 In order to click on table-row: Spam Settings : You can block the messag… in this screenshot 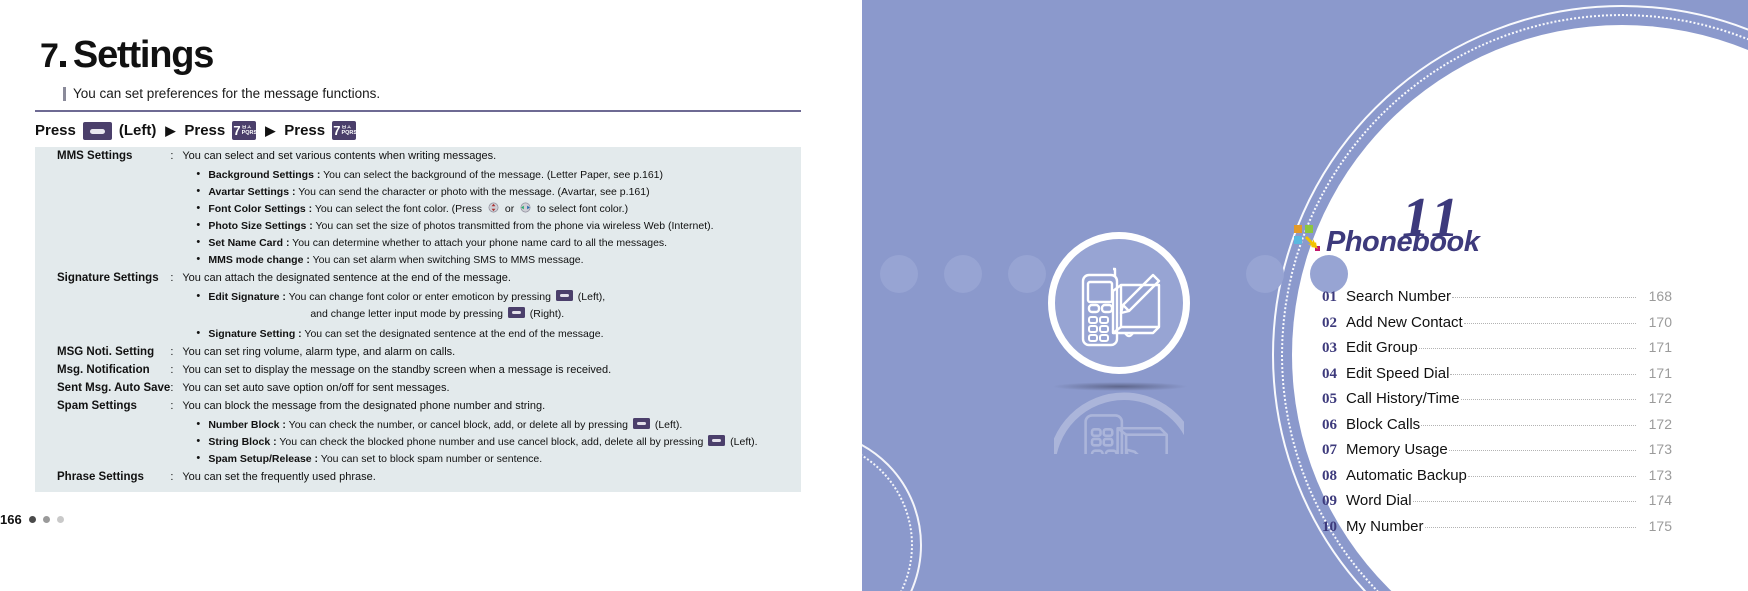, I will do `click(418, 432)`.